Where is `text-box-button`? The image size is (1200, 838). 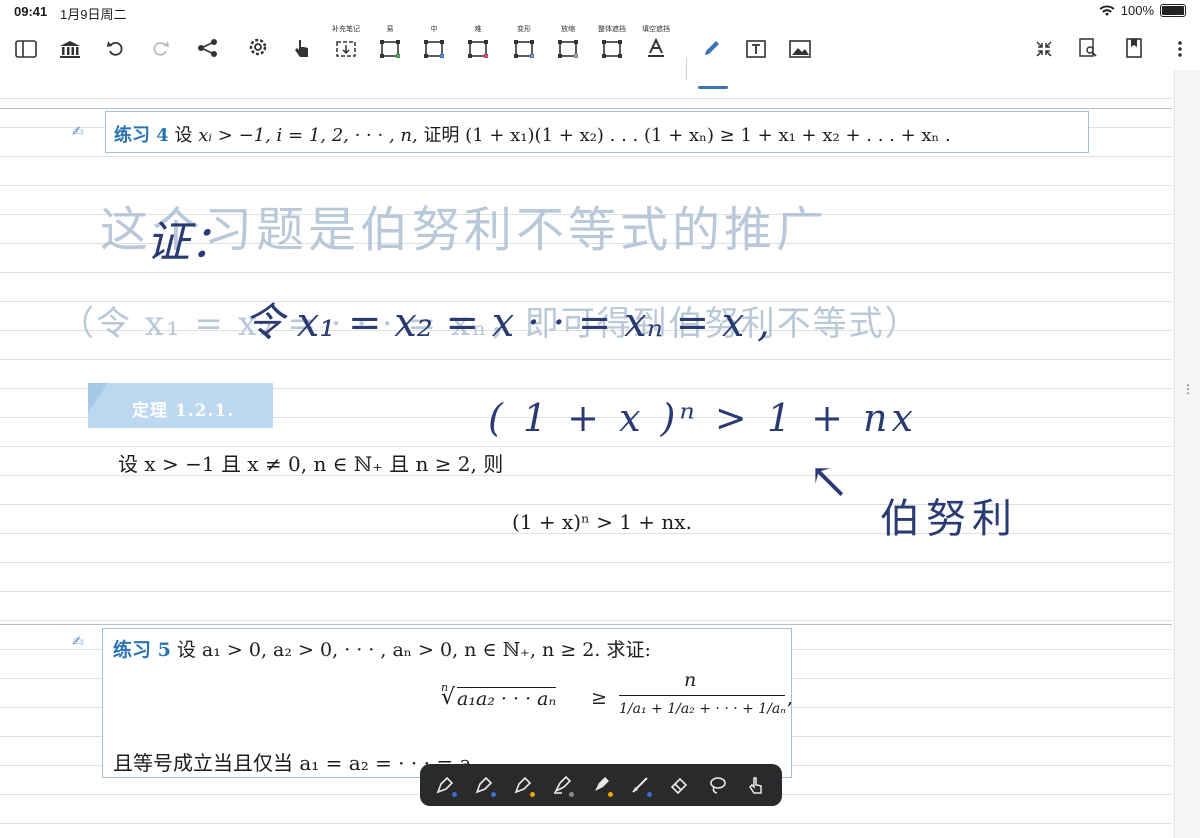
text-box-button is located at coordinates (756, 45).